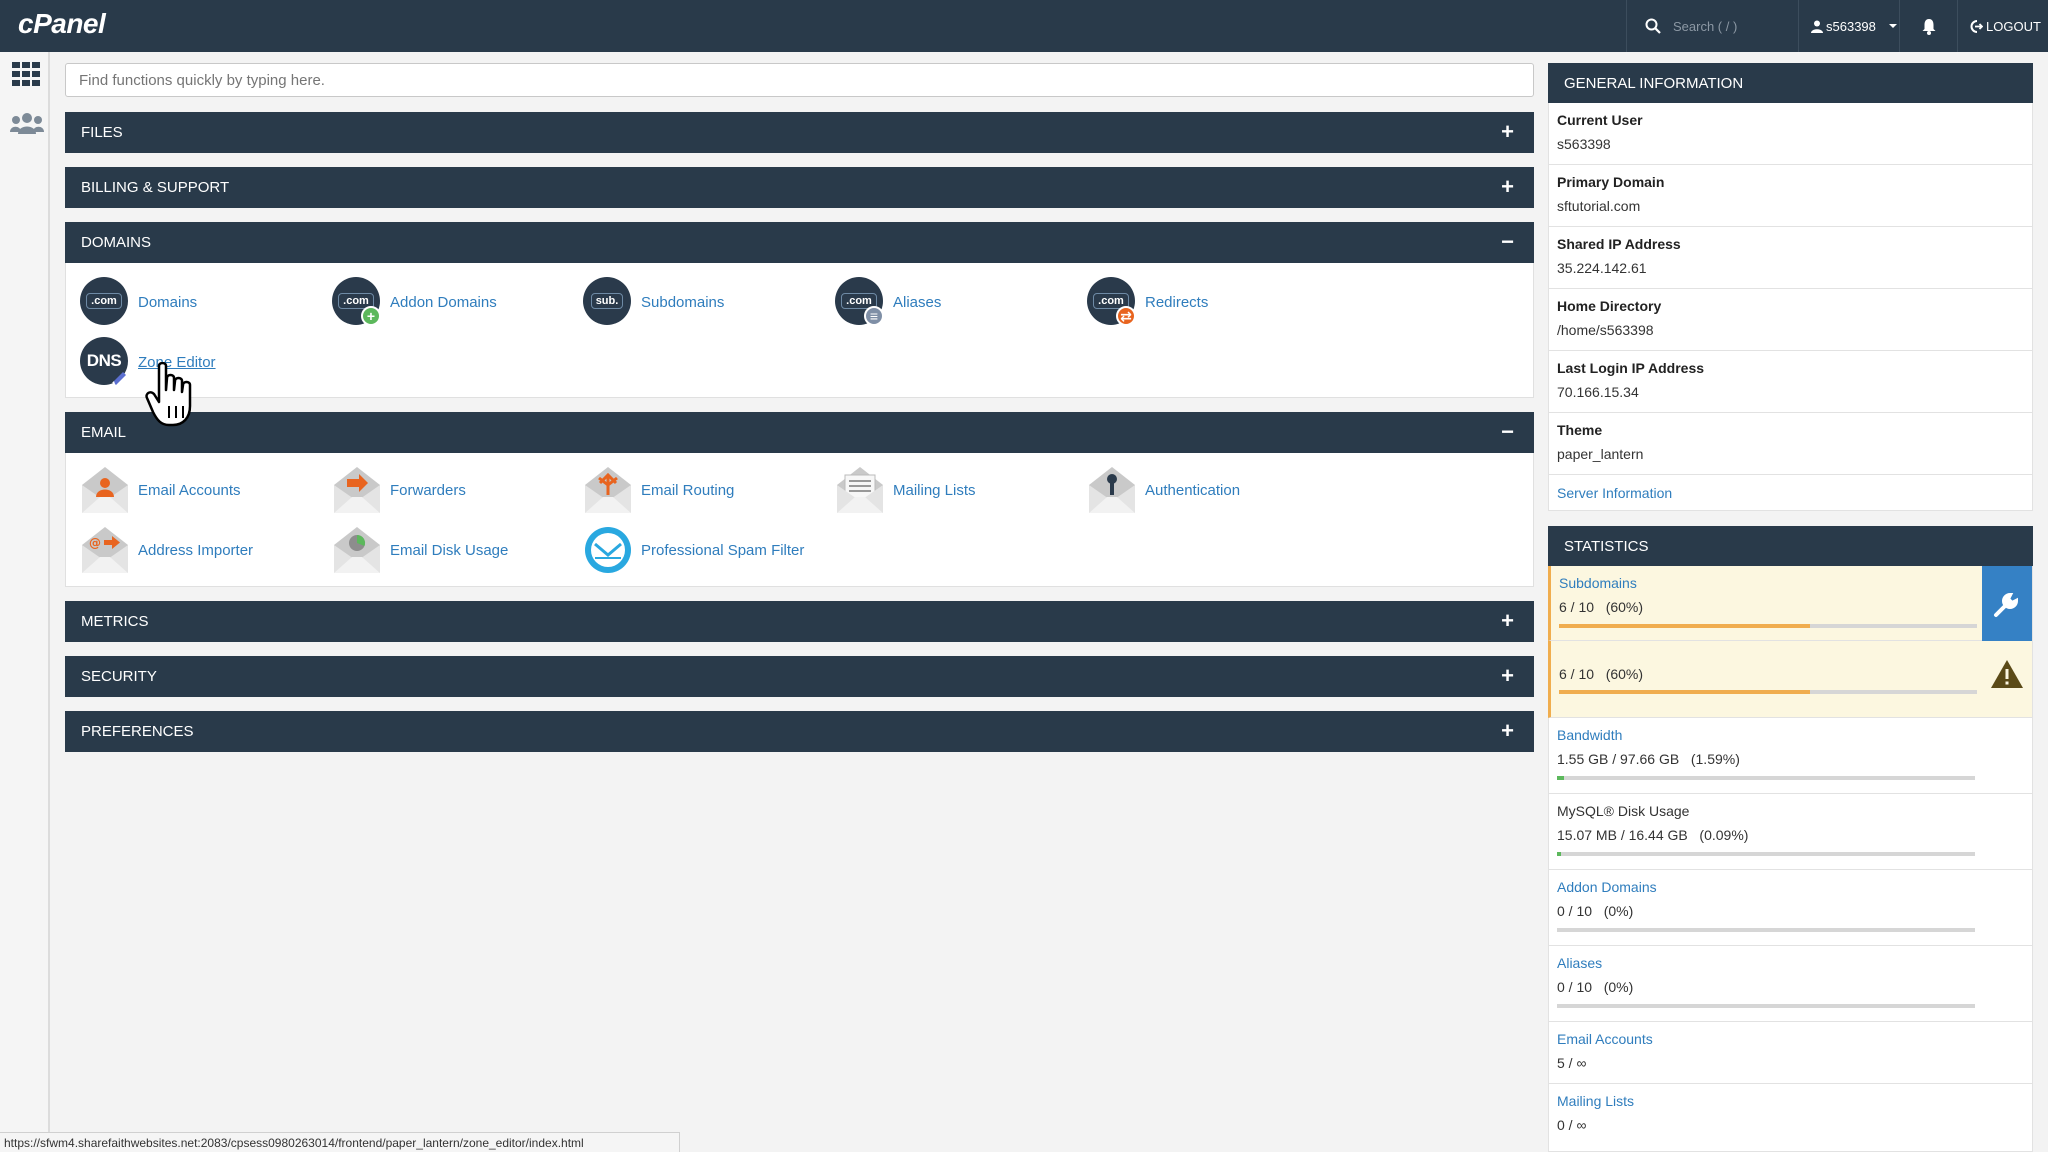 The height and width of the screenshot is (1152, 2048). What do you see at coordinates (175, 397) in the screenshot?
I see `hand-pointer-cursor-icon` at bounding box center [175, 397].